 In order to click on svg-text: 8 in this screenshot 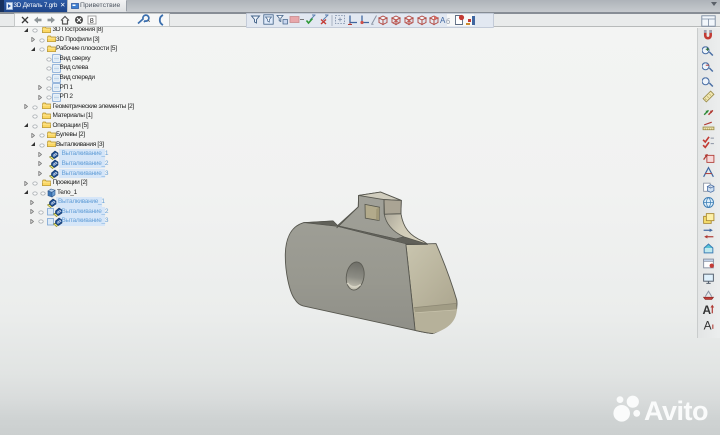, I will do `click(92, 20)`.